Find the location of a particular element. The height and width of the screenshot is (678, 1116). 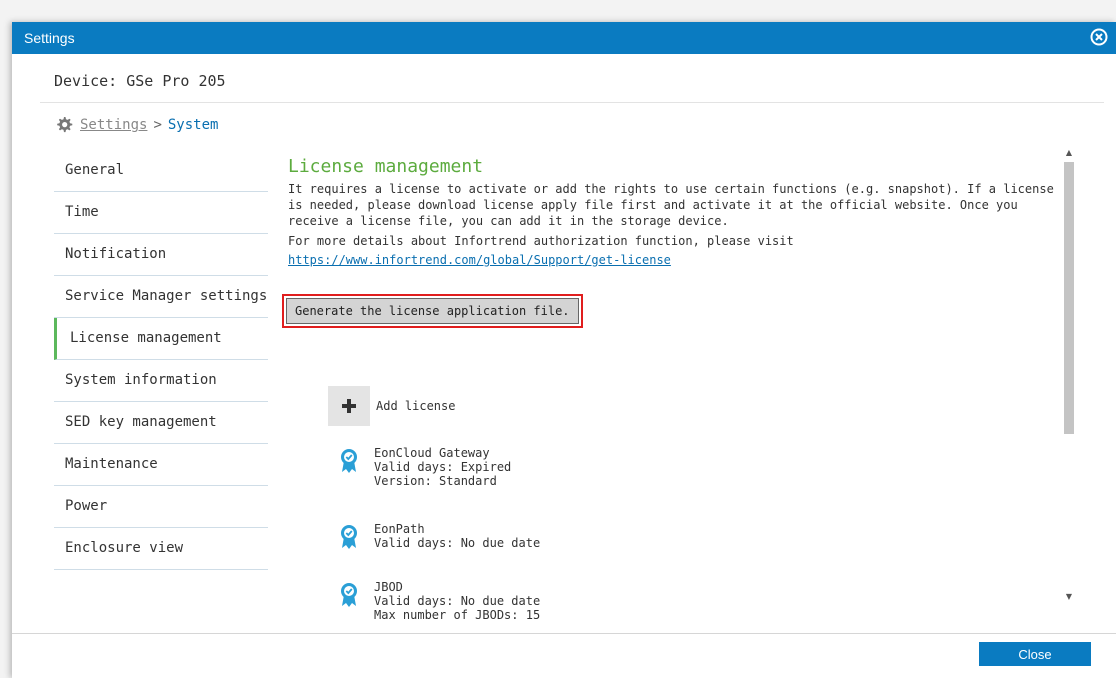

sidebar-item-service-manager: Service Manager settings is located at coordinates (161, 297).